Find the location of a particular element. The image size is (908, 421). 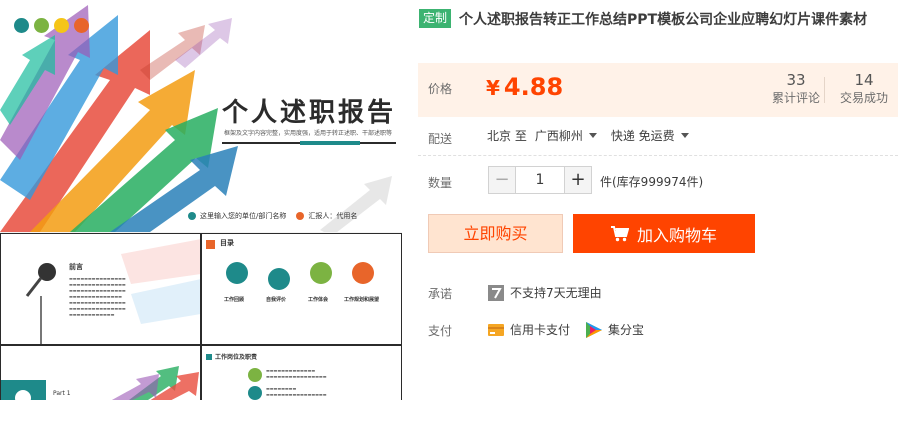

jifenbao-label: 集分宝 is located at coordinates (626, 330).